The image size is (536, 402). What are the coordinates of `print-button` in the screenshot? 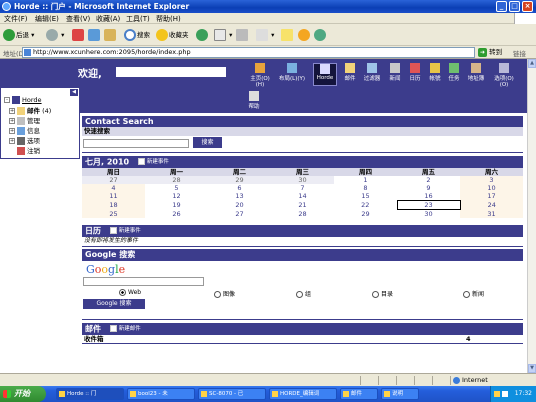 It's located at (242, 35).